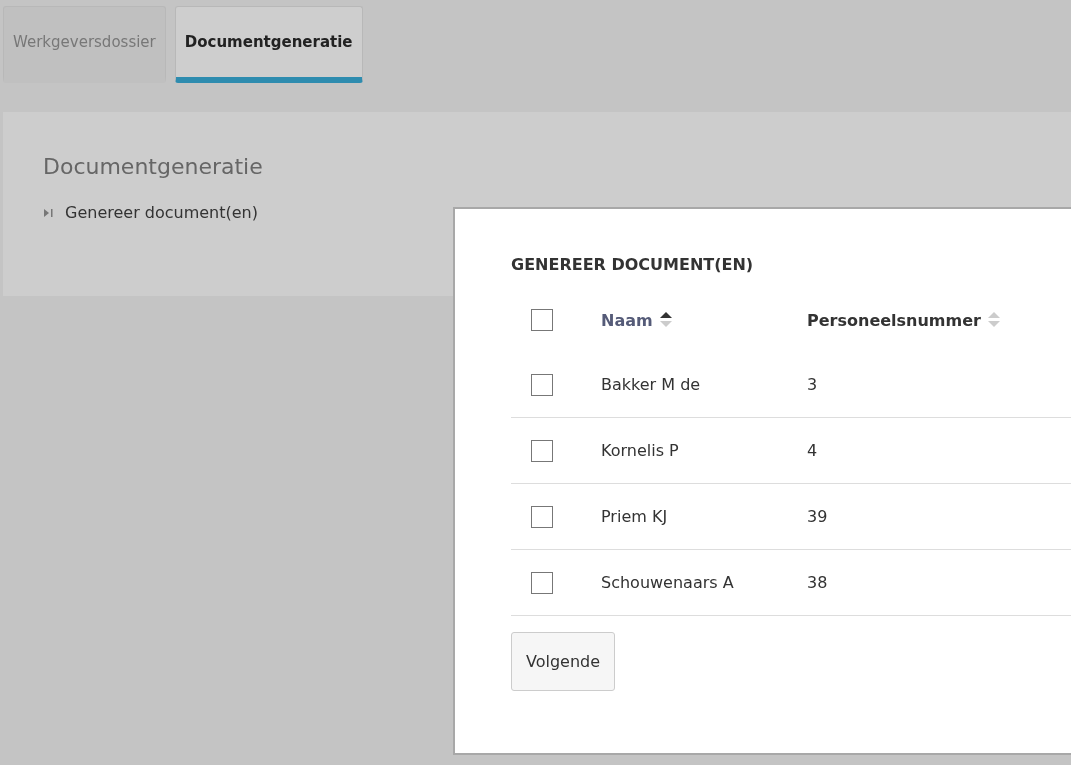 Image resolution: width=1071 pixels, height=765 pixels. Describe the element at coordinates (812, 384) in the screenshot. I see `table-cell: 3` at that location.